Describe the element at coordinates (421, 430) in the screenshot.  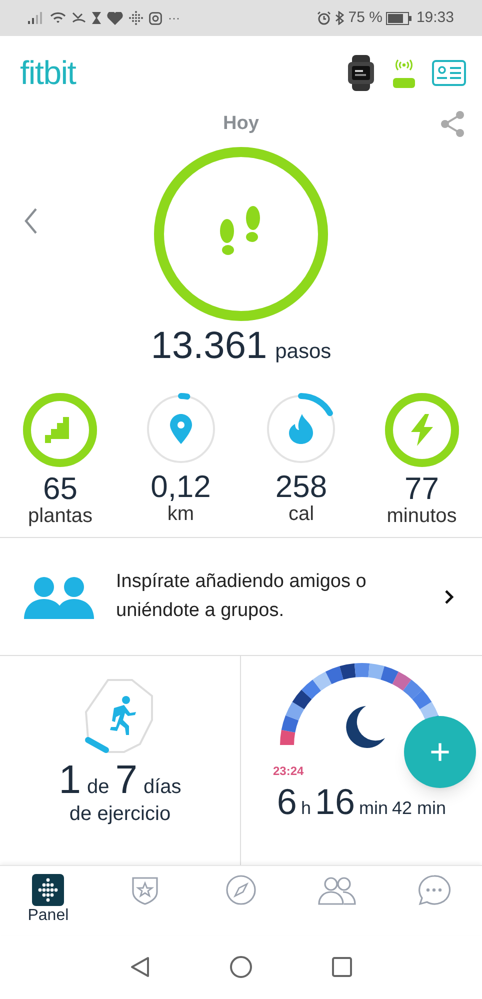
I see `lightning-bolt-icon` at that location.